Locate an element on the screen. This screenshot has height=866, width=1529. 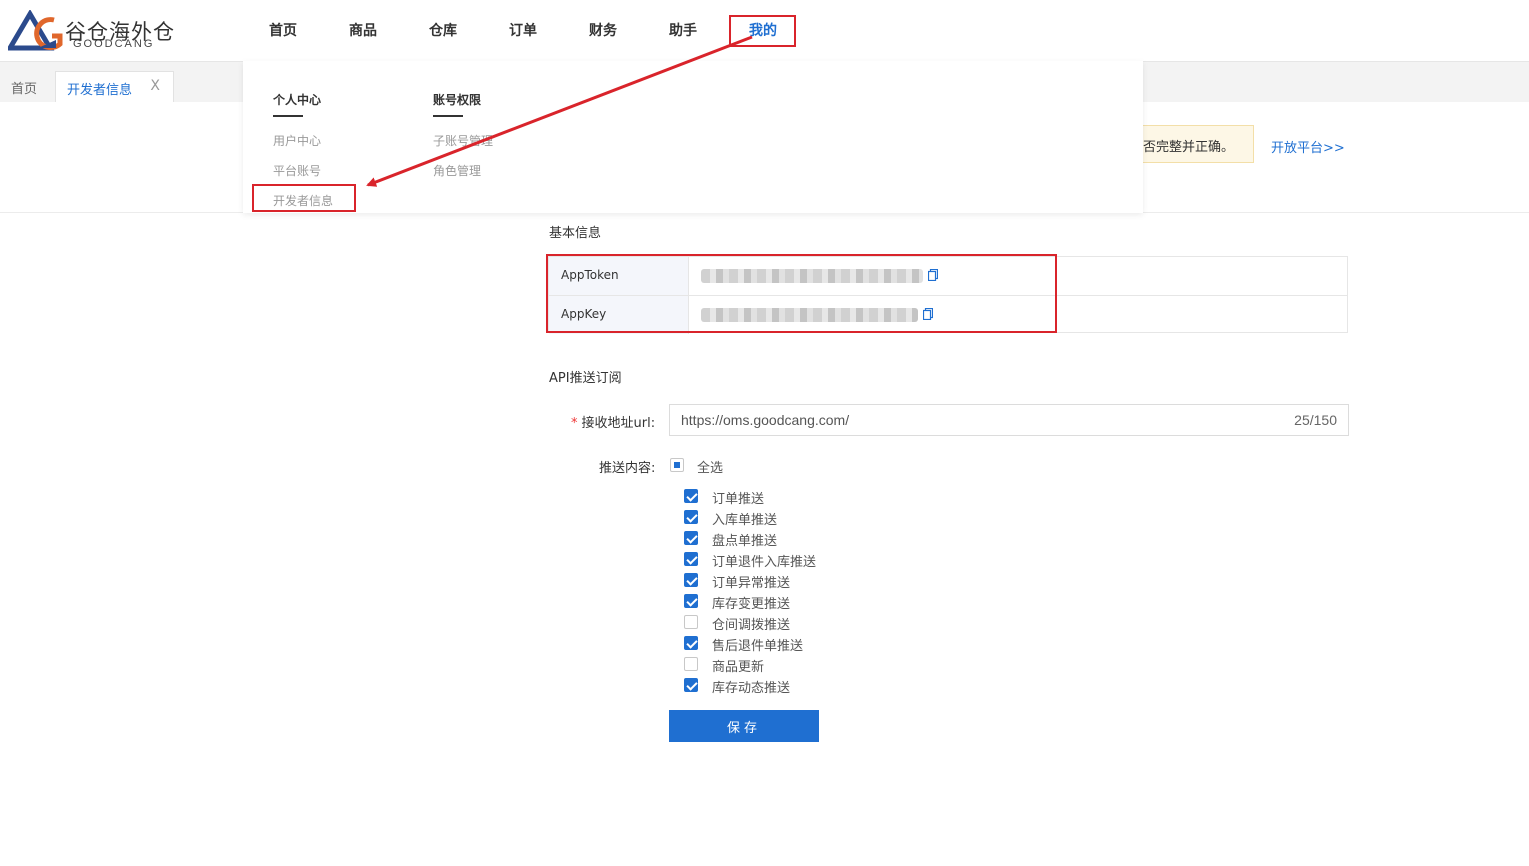
credentials-highlight is located at coordinates (801, 293).